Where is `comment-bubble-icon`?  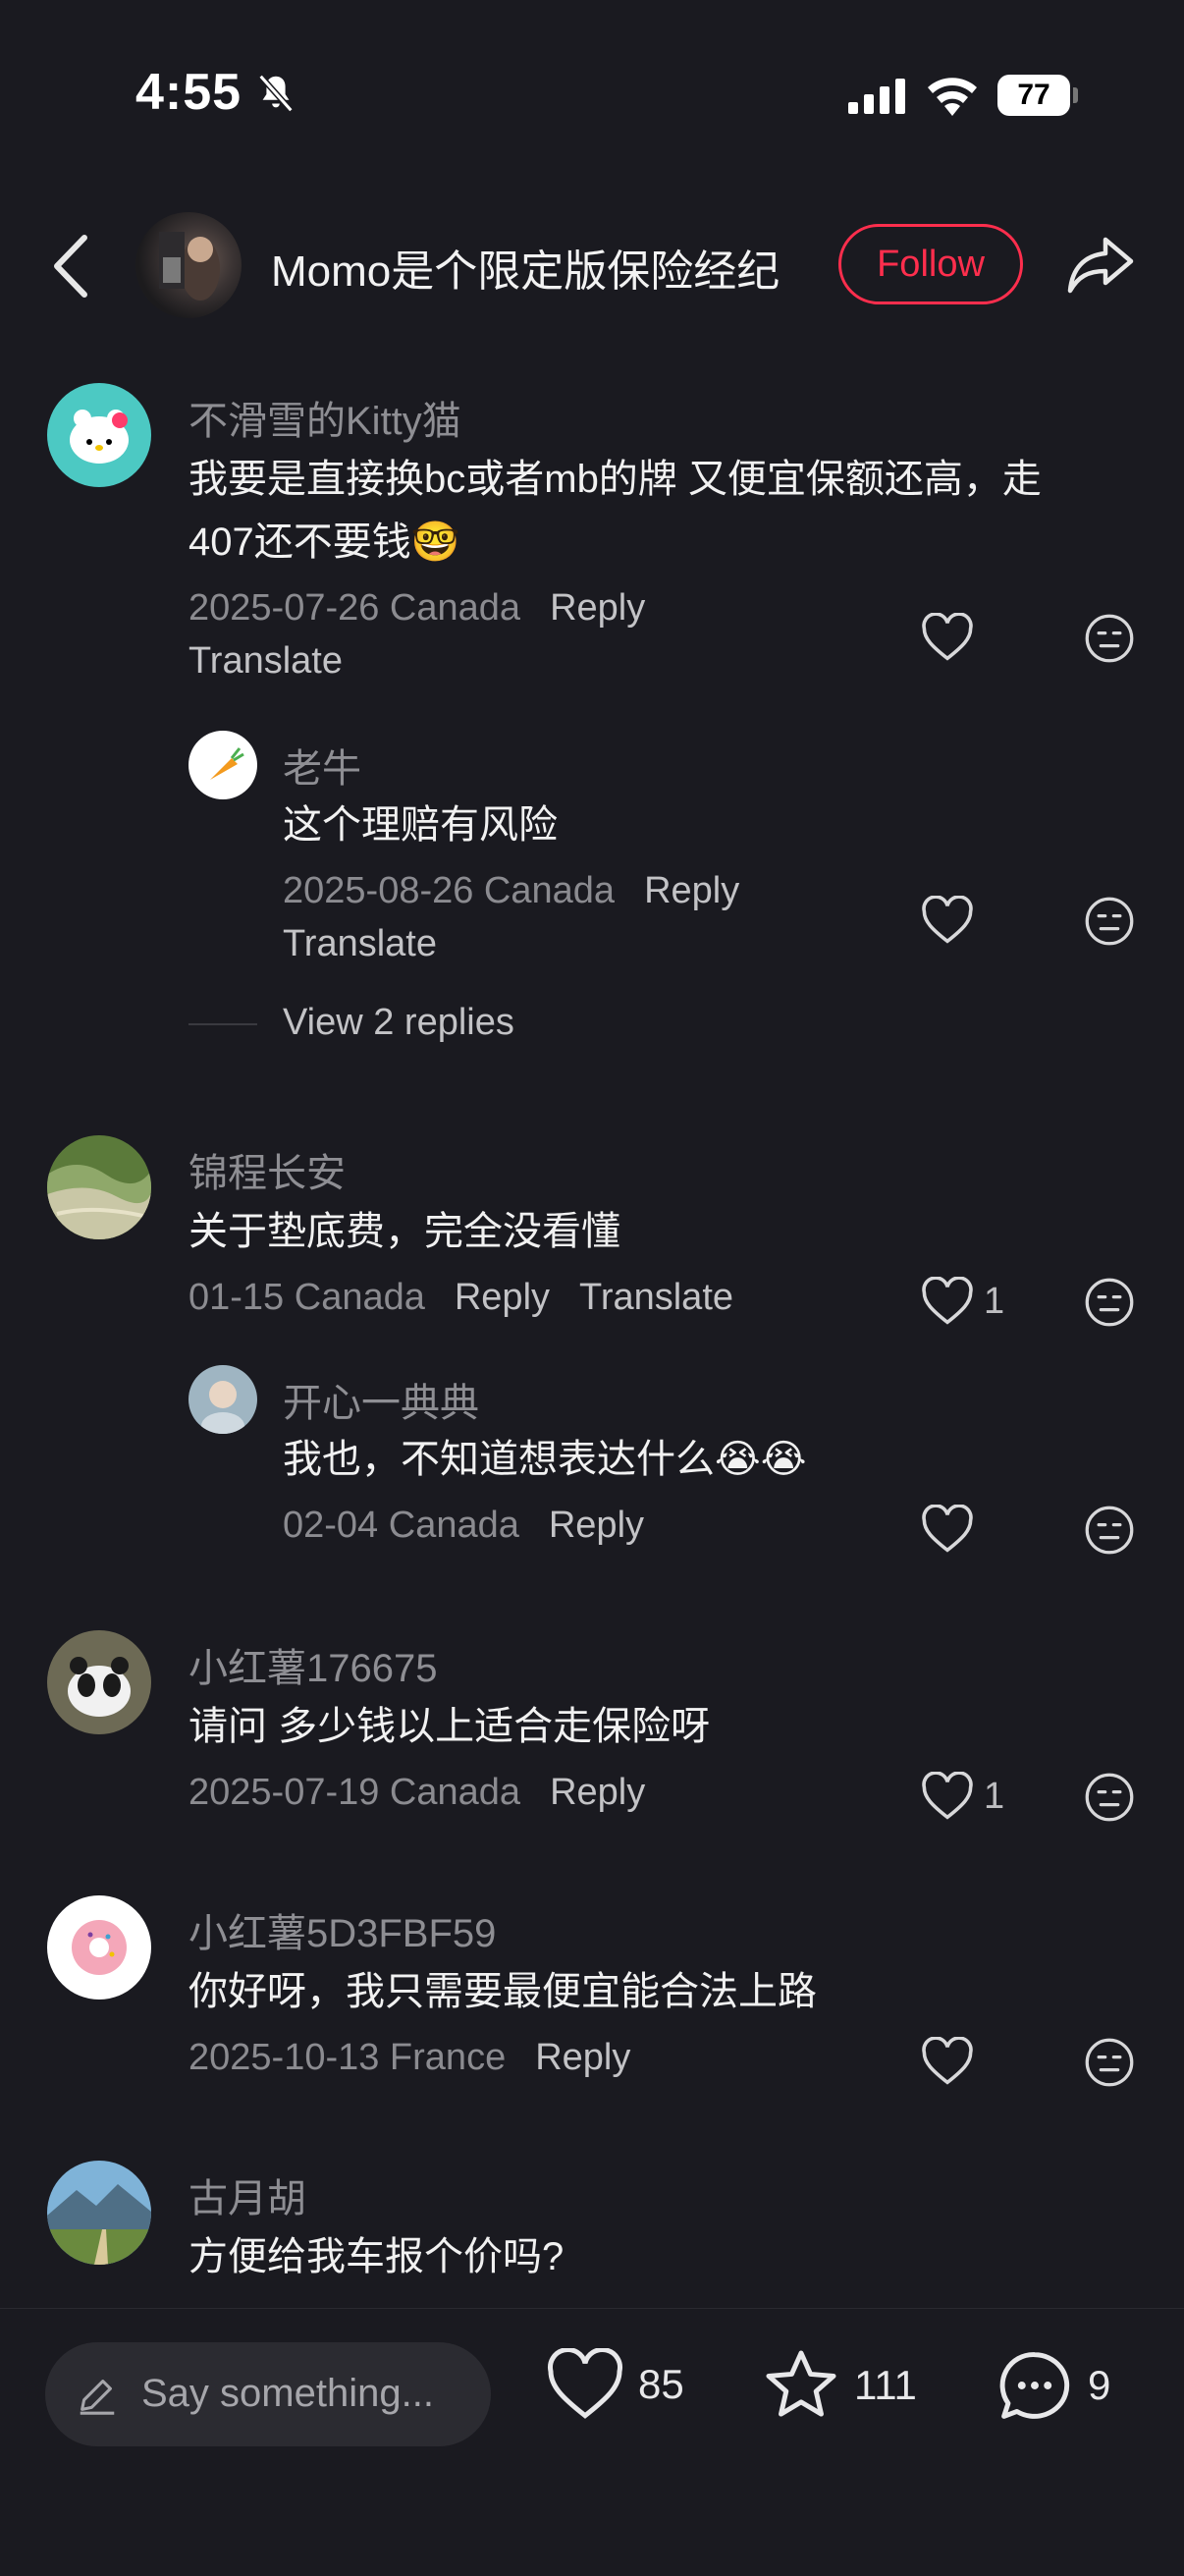 comment-bubble-icon is located at coordinates (1034, 2385).